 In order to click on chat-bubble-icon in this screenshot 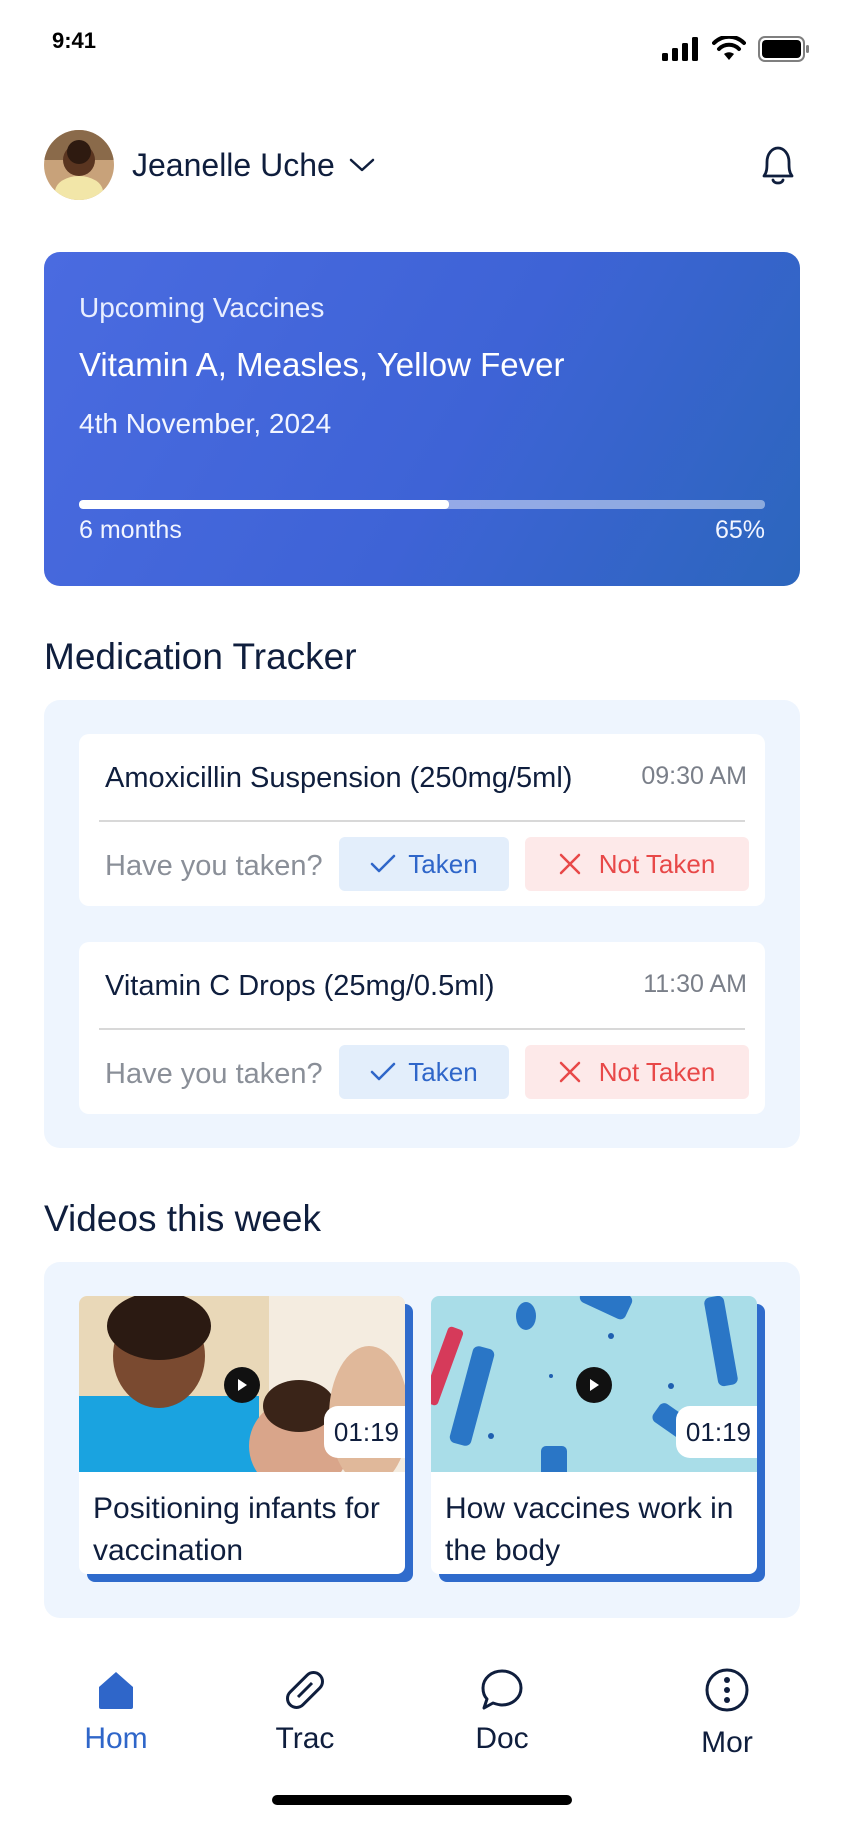, I will do `click(502, 1690)`.